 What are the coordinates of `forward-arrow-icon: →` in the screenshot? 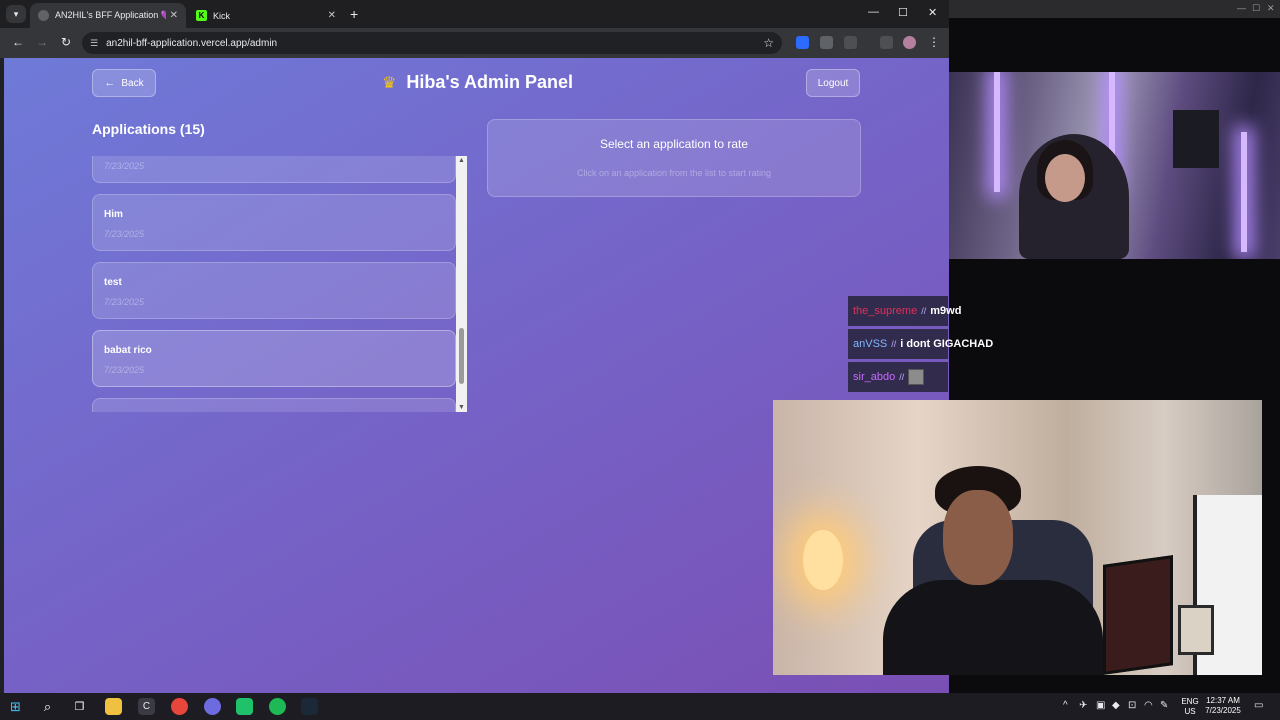 It's located at (42, 42).